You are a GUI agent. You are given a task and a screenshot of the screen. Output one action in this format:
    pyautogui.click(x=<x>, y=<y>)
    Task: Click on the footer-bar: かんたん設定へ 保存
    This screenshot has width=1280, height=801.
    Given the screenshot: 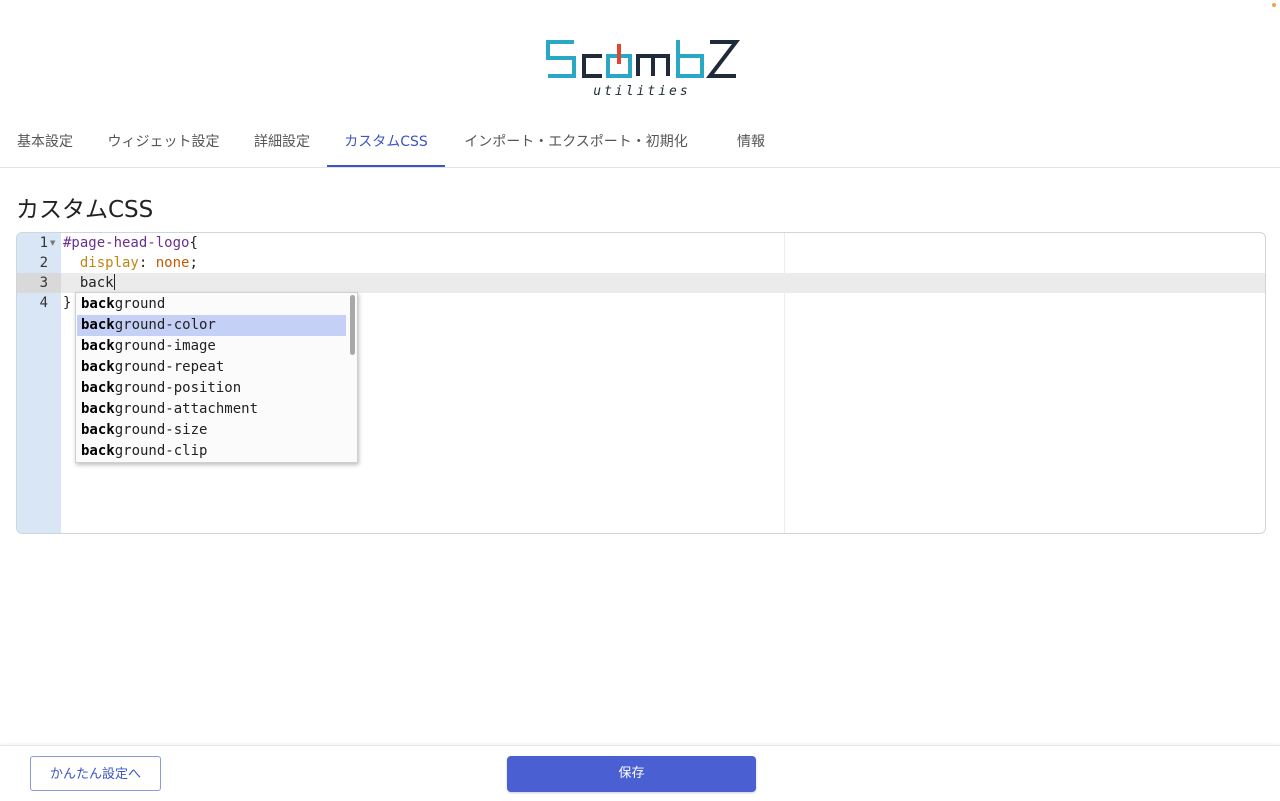 What is the action you would take?
    pyautogui.click(x=640, y=773)
    